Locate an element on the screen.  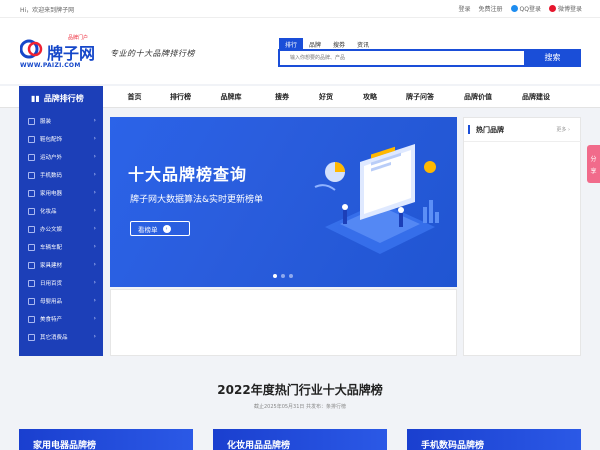
baby-icon is located at coordinates (31, 301).